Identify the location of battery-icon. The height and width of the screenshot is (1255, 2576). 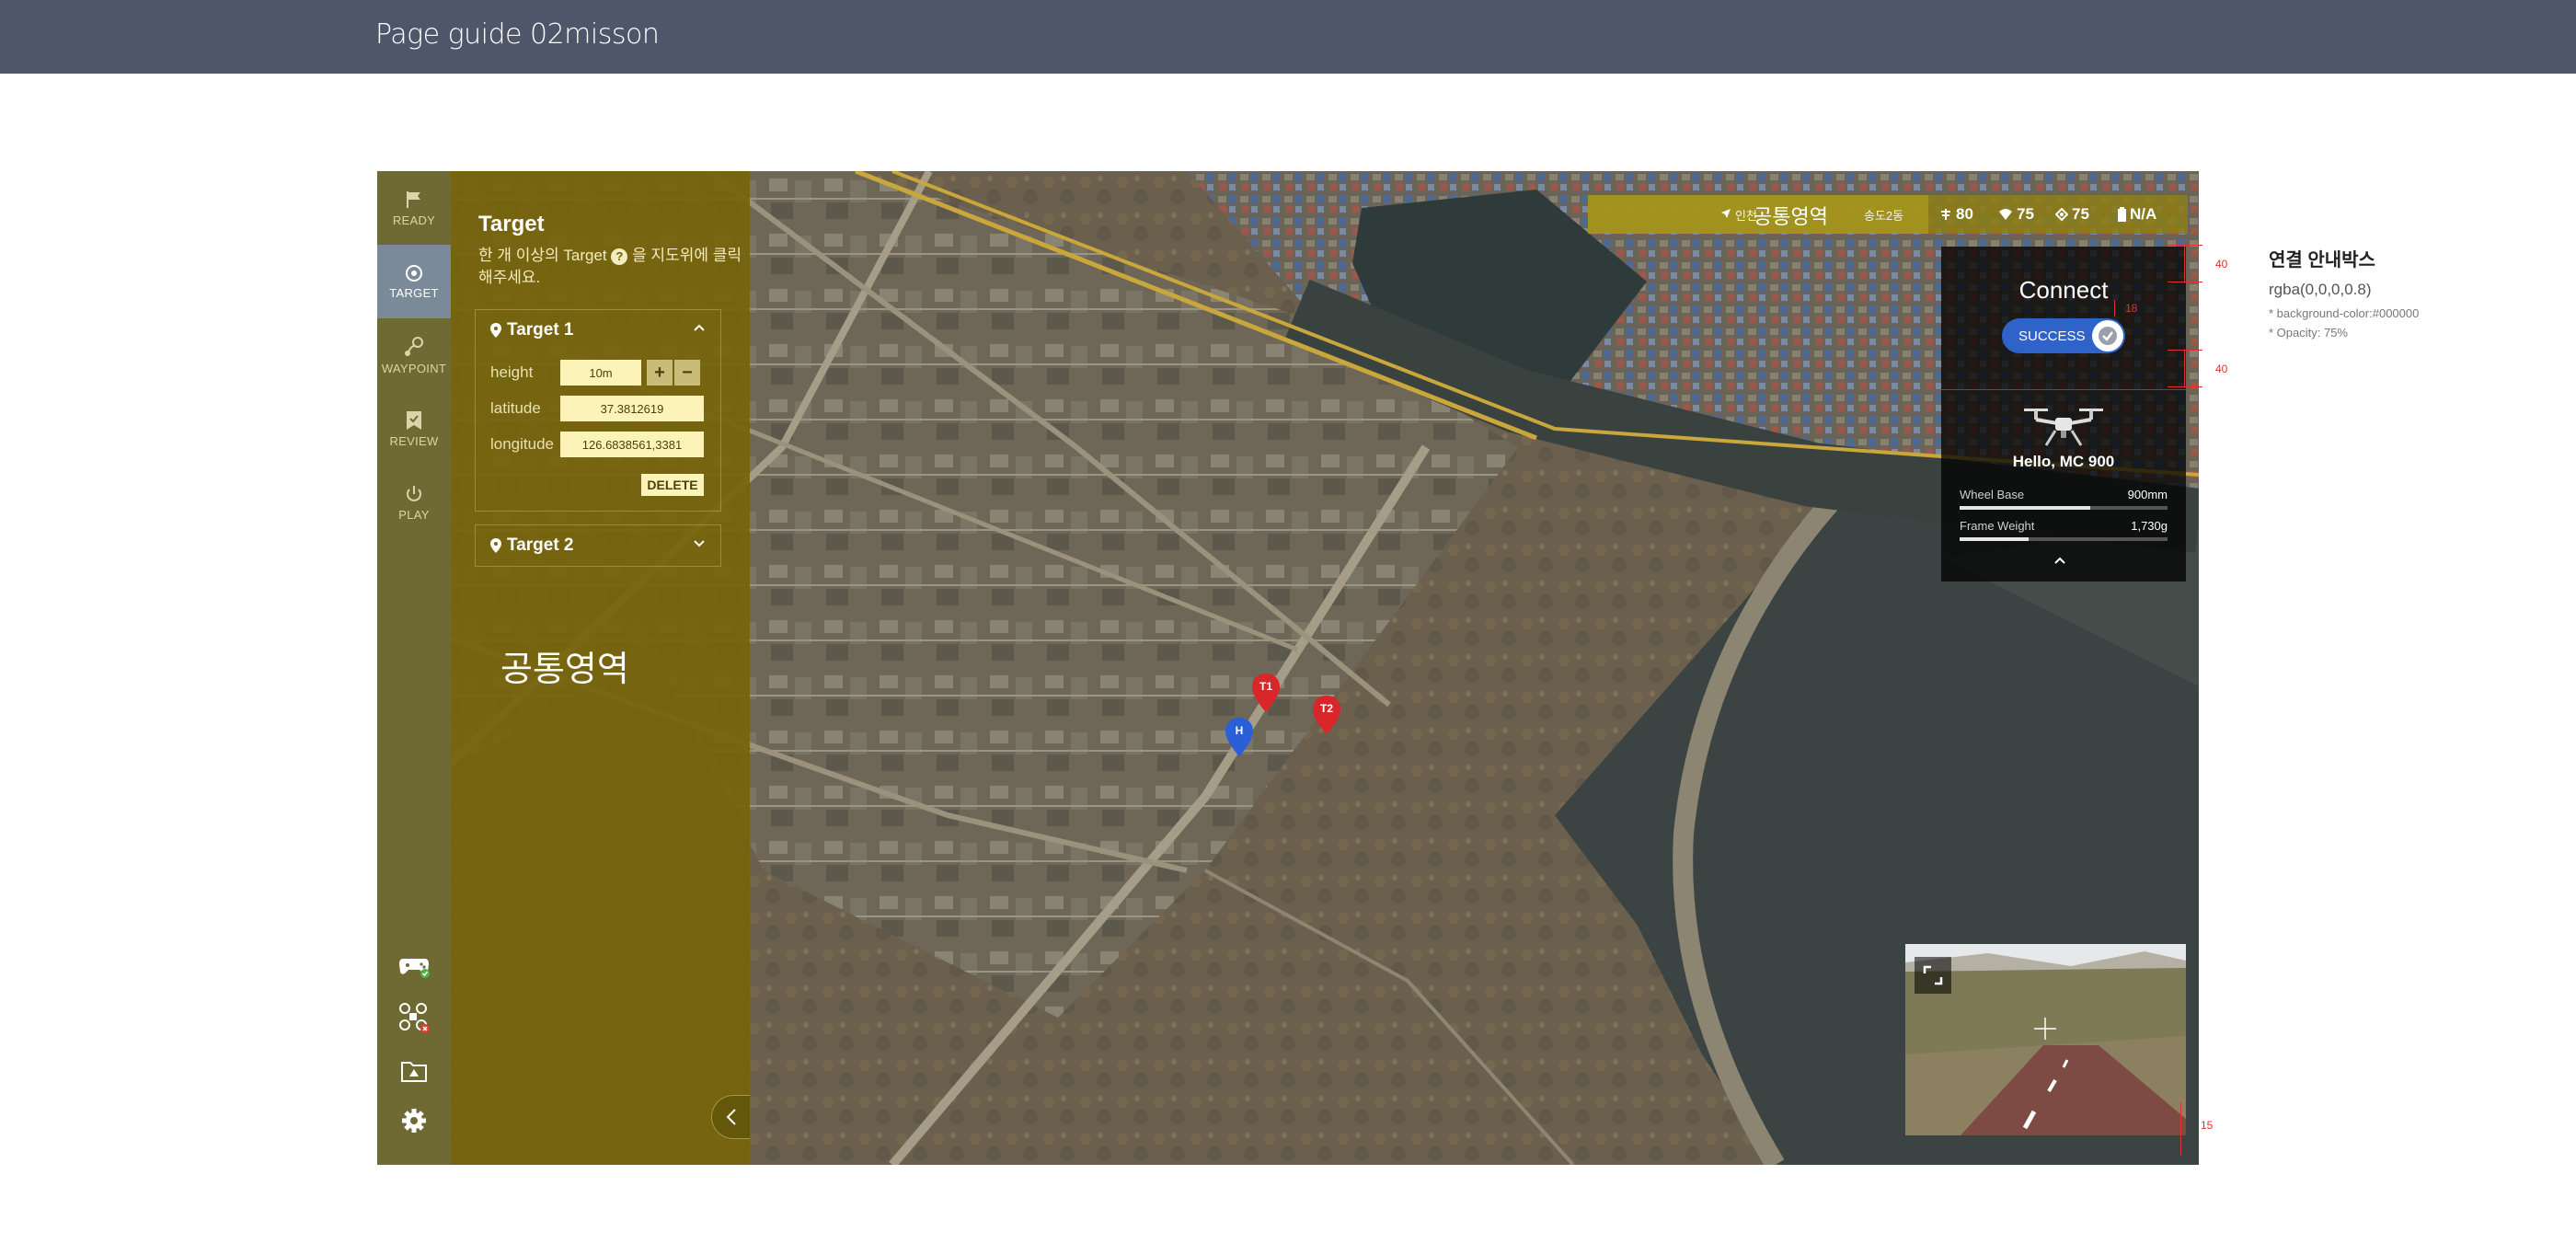
(2122, 214).